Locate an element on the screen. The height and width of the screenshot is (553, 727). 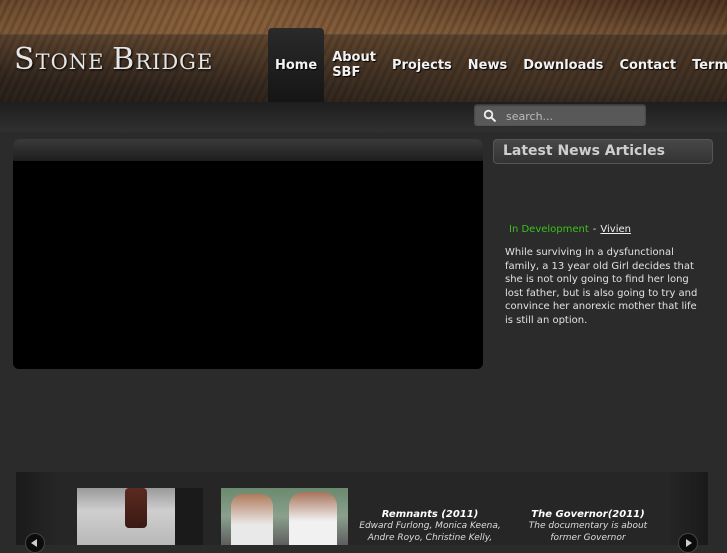
nav-terms: Terms is located at coordinates (705, 65).